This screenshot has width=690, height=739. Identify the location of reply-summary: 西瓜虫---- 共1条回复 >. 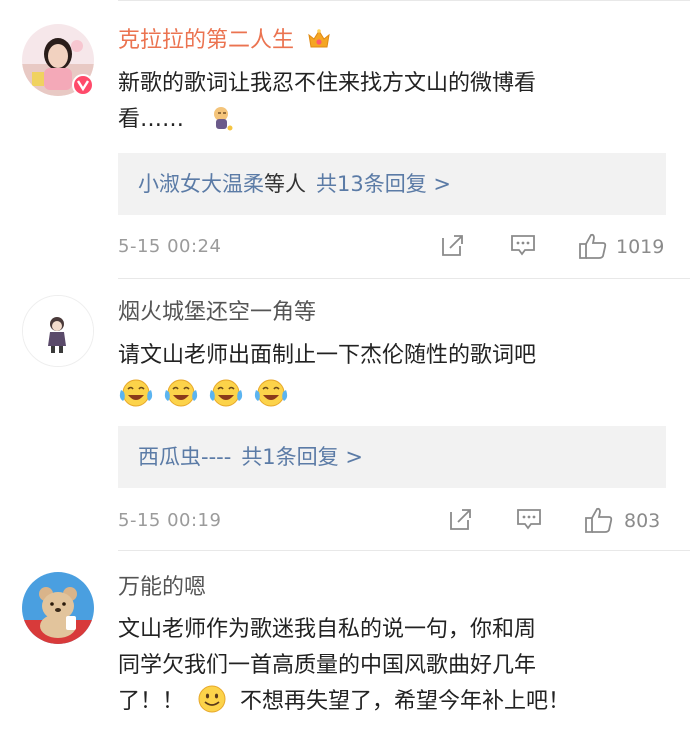
(392, 457).